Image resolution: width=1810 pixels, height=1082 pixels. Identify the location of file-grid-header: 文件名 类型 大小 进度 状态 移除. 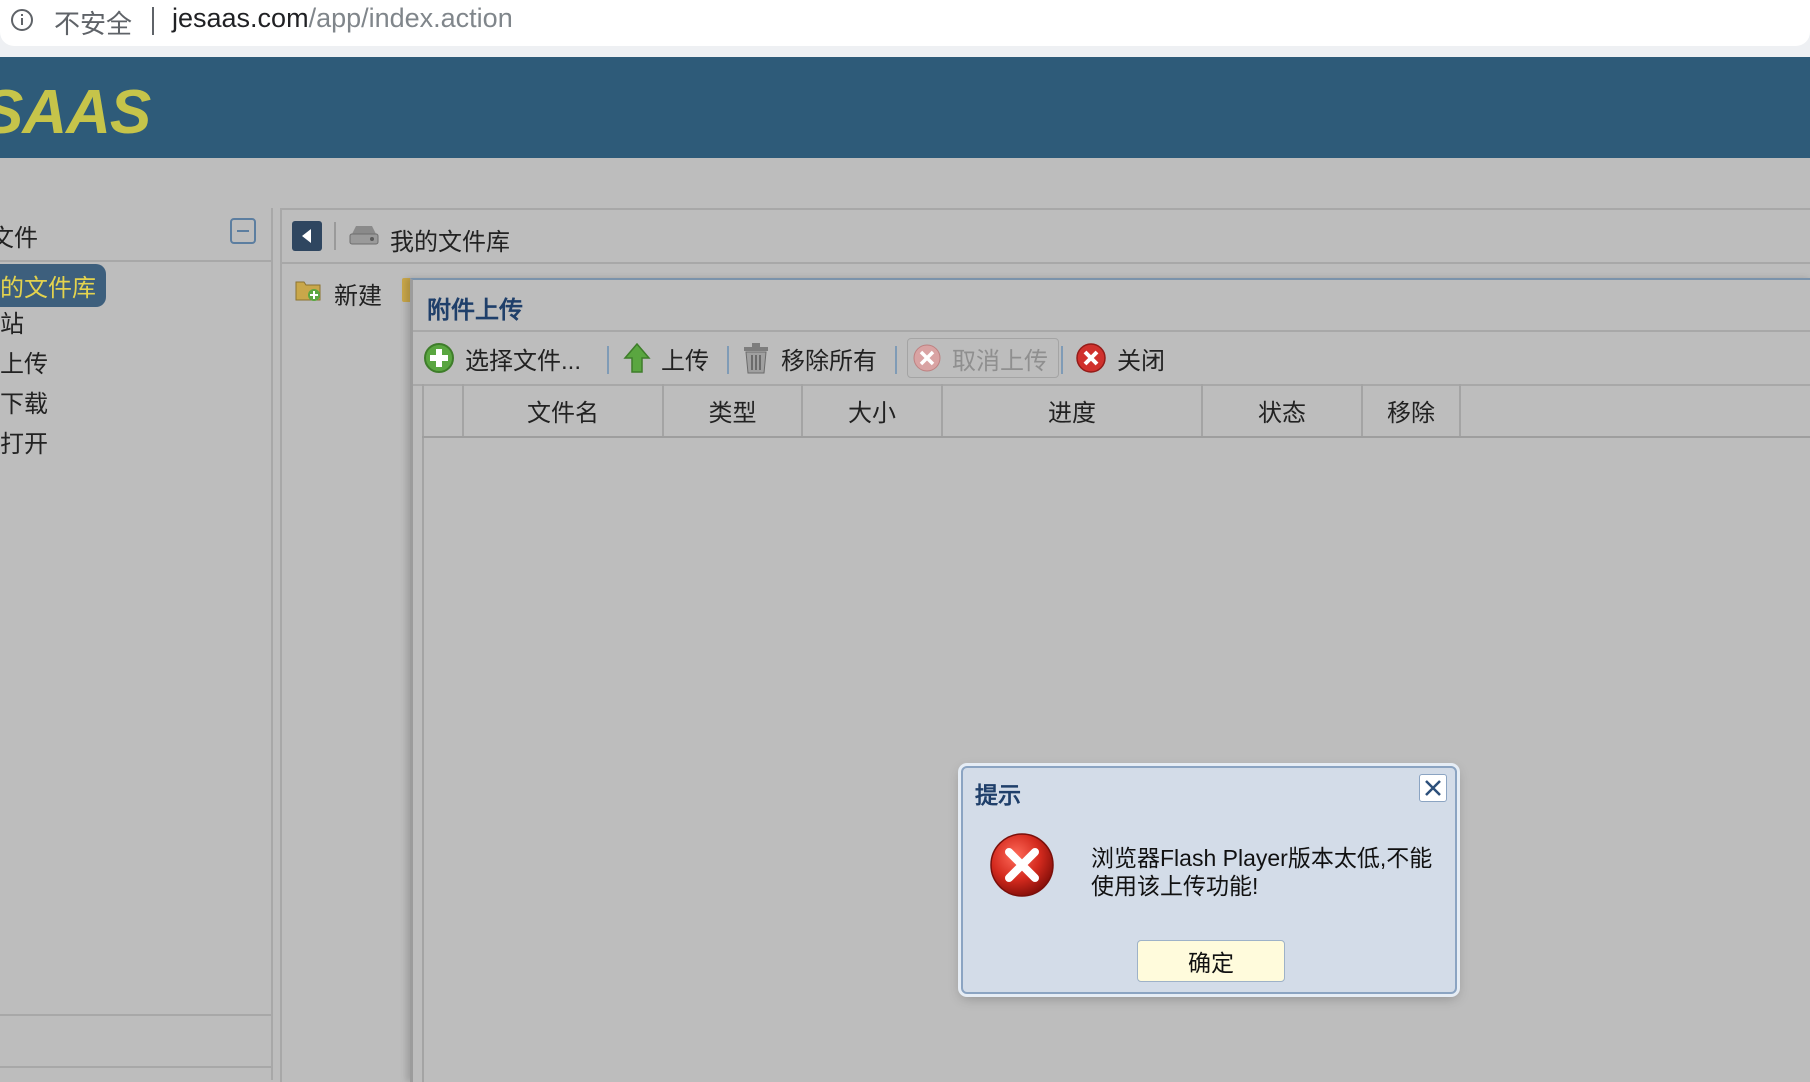
(1116, 411).